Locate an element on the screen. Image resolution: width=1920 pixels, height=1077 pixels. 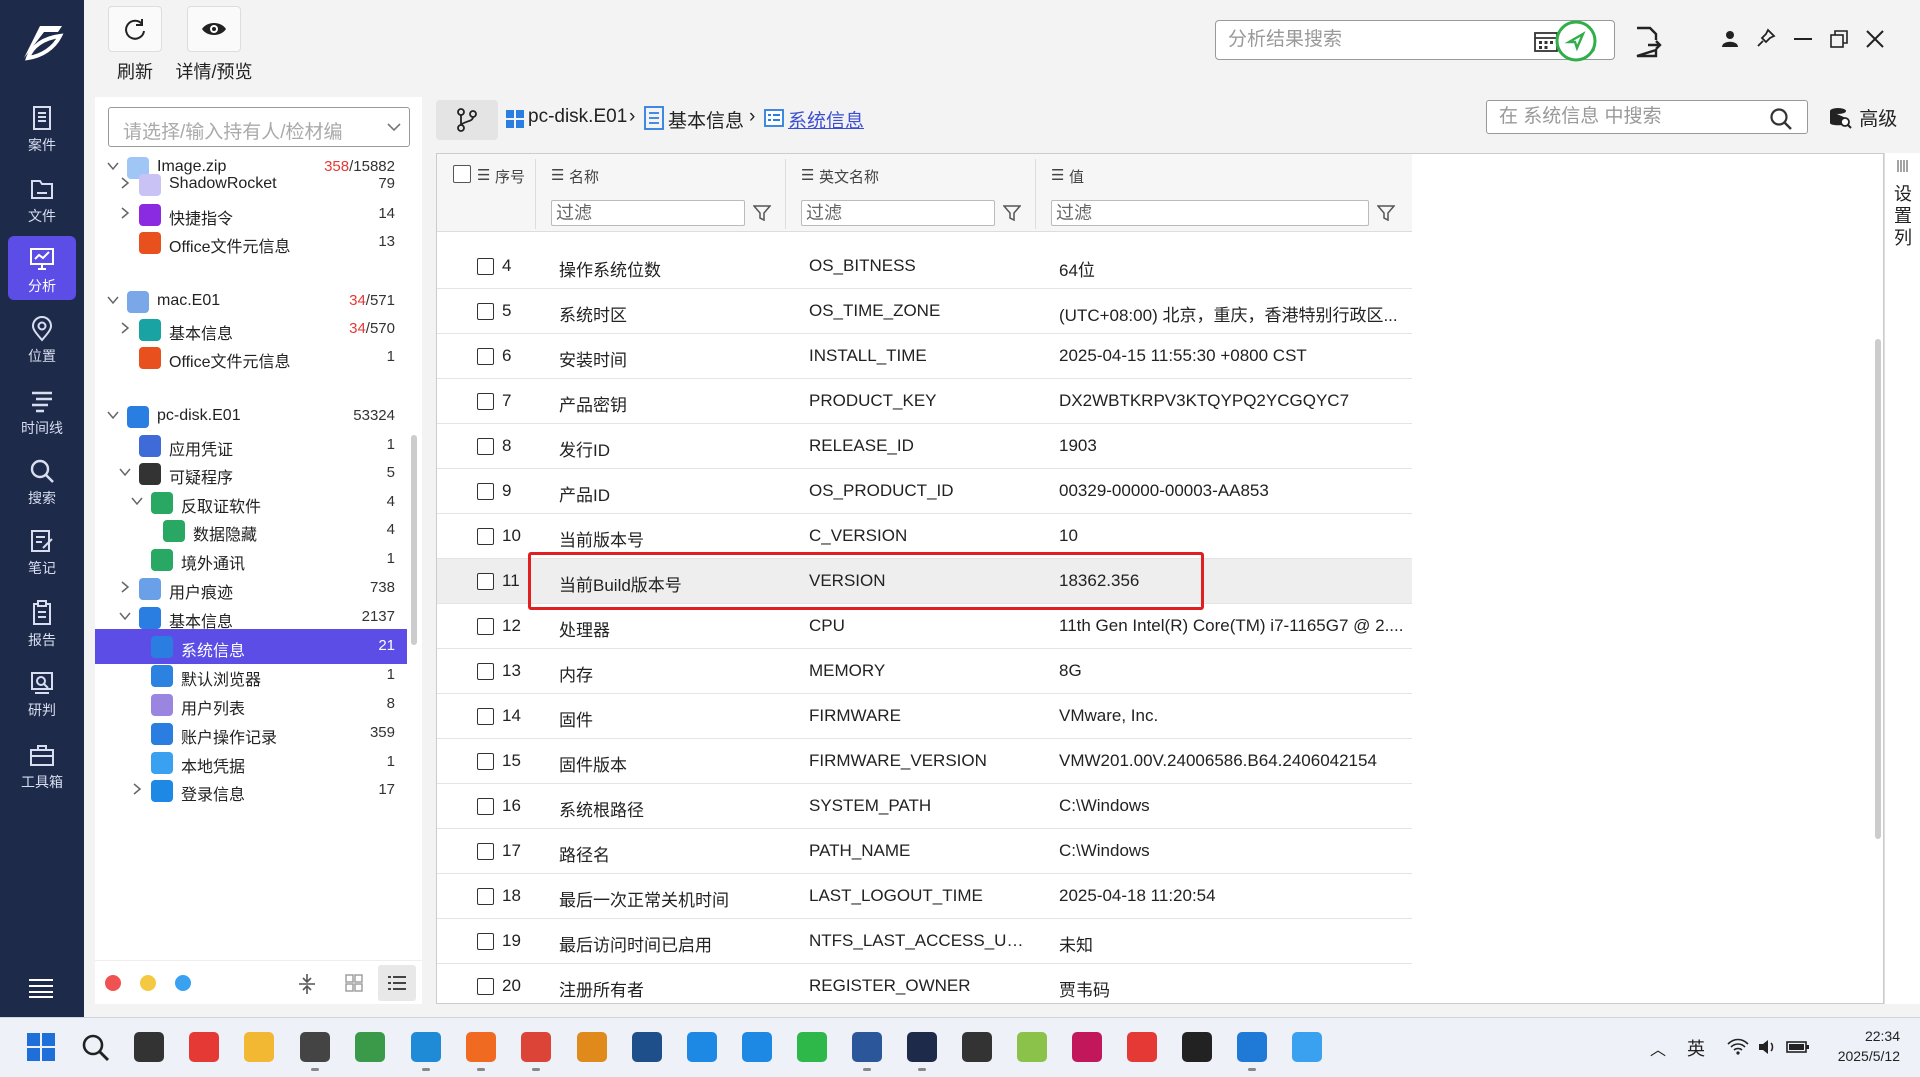
preview-button: 详情/预览 is located at coordinates (214, 45).